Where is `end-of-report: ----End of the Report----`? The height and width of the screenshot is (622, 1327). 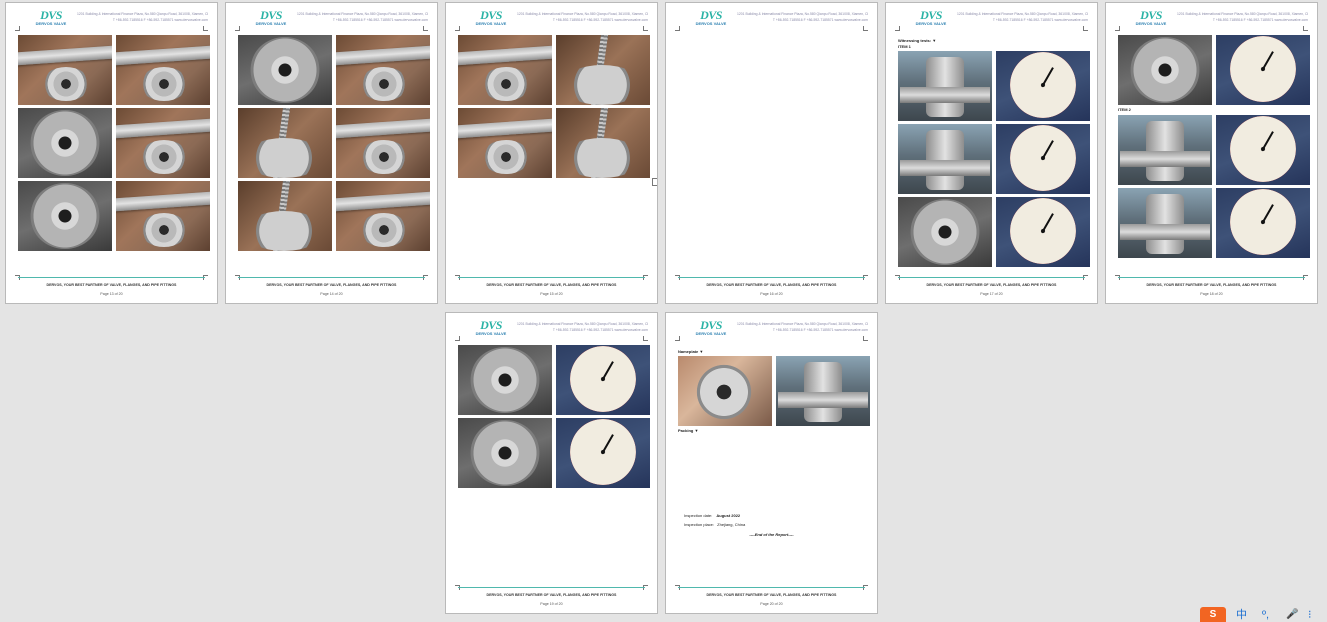
end-of-report: ----End of the Report---- is located at coordinates (771, 534).